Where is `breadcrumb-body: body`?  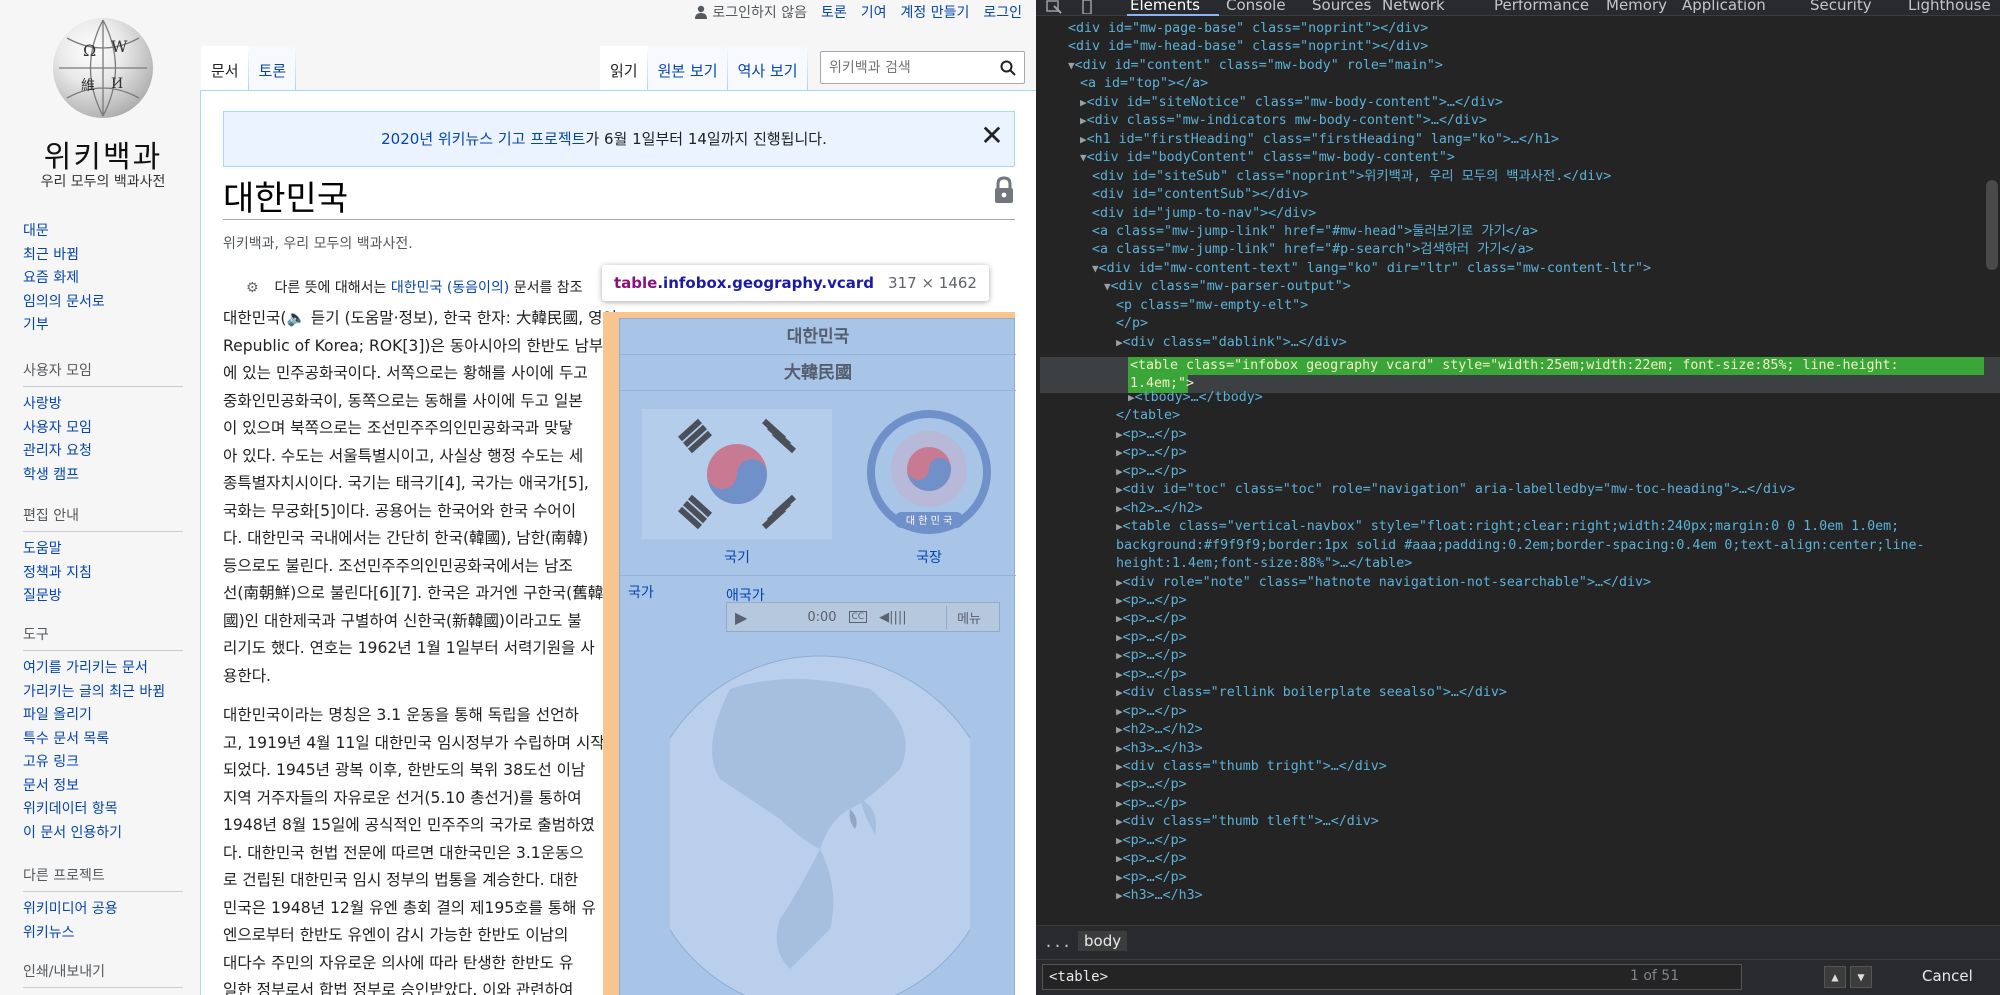
breadcrumb-body: body is located at coordinates (1103, 941).